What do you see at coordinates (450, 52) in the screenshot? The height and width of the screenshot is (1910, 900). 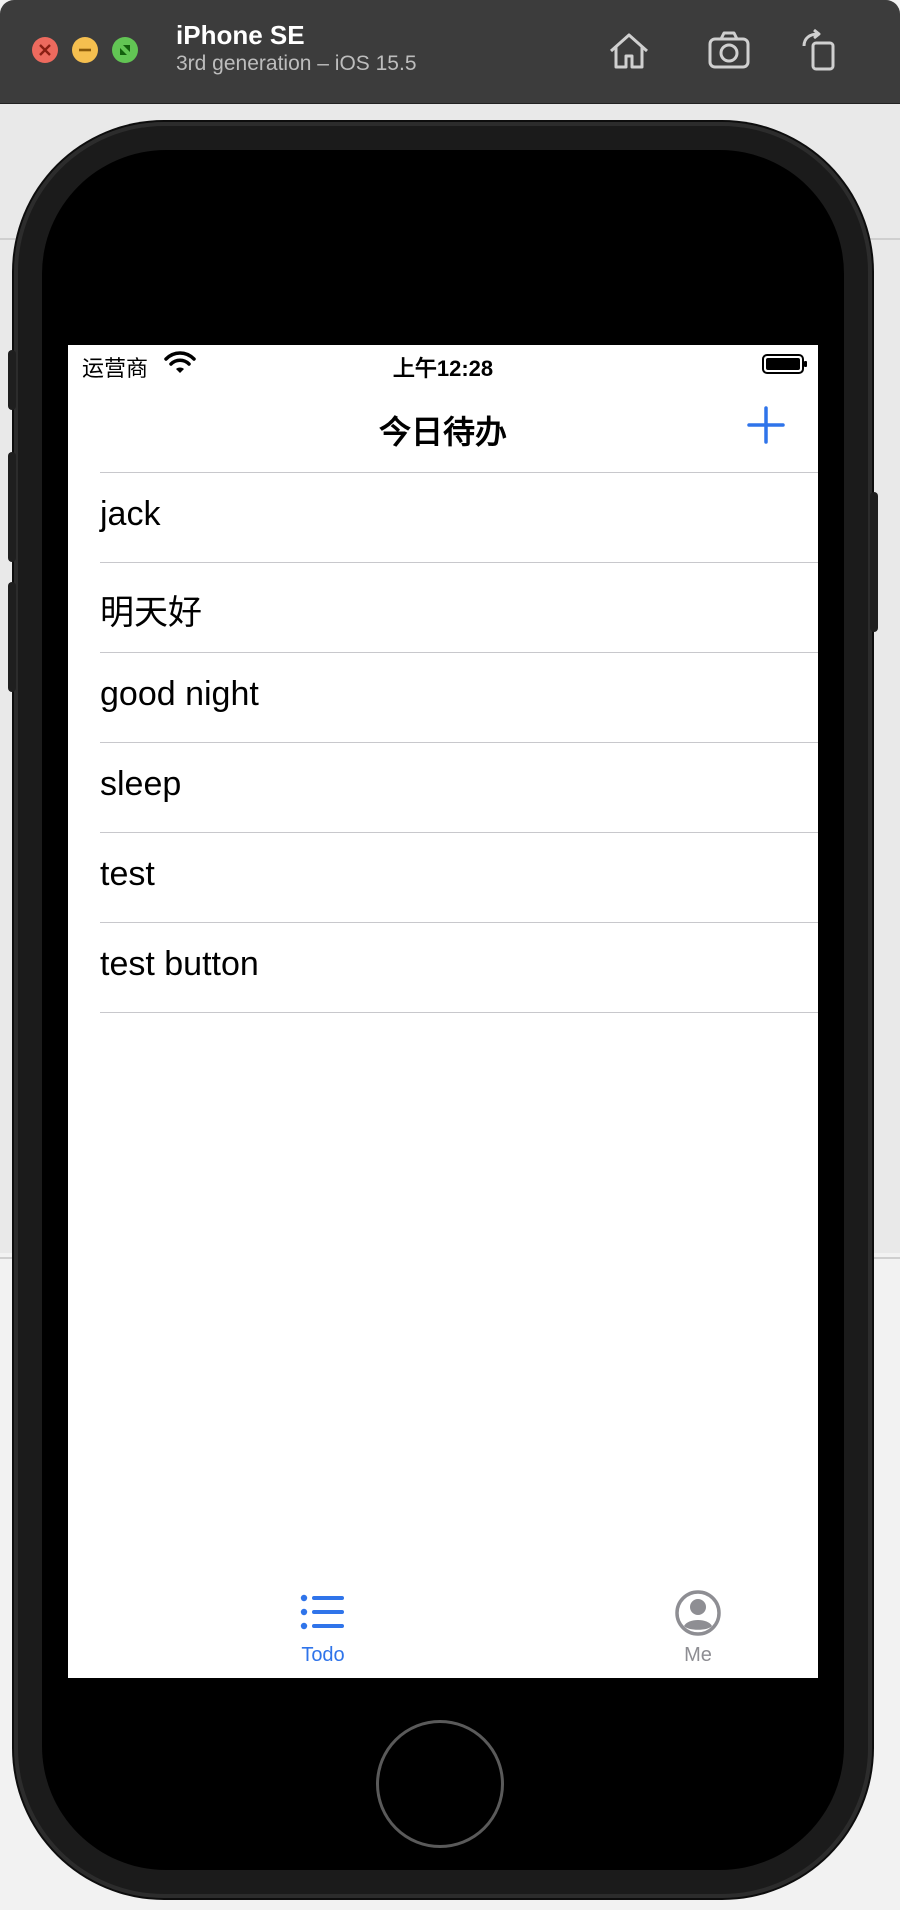 I see `simulator-title-bar: iPhone SE 3rd generation – iOS 15.5` at bounding box center [450, 52].